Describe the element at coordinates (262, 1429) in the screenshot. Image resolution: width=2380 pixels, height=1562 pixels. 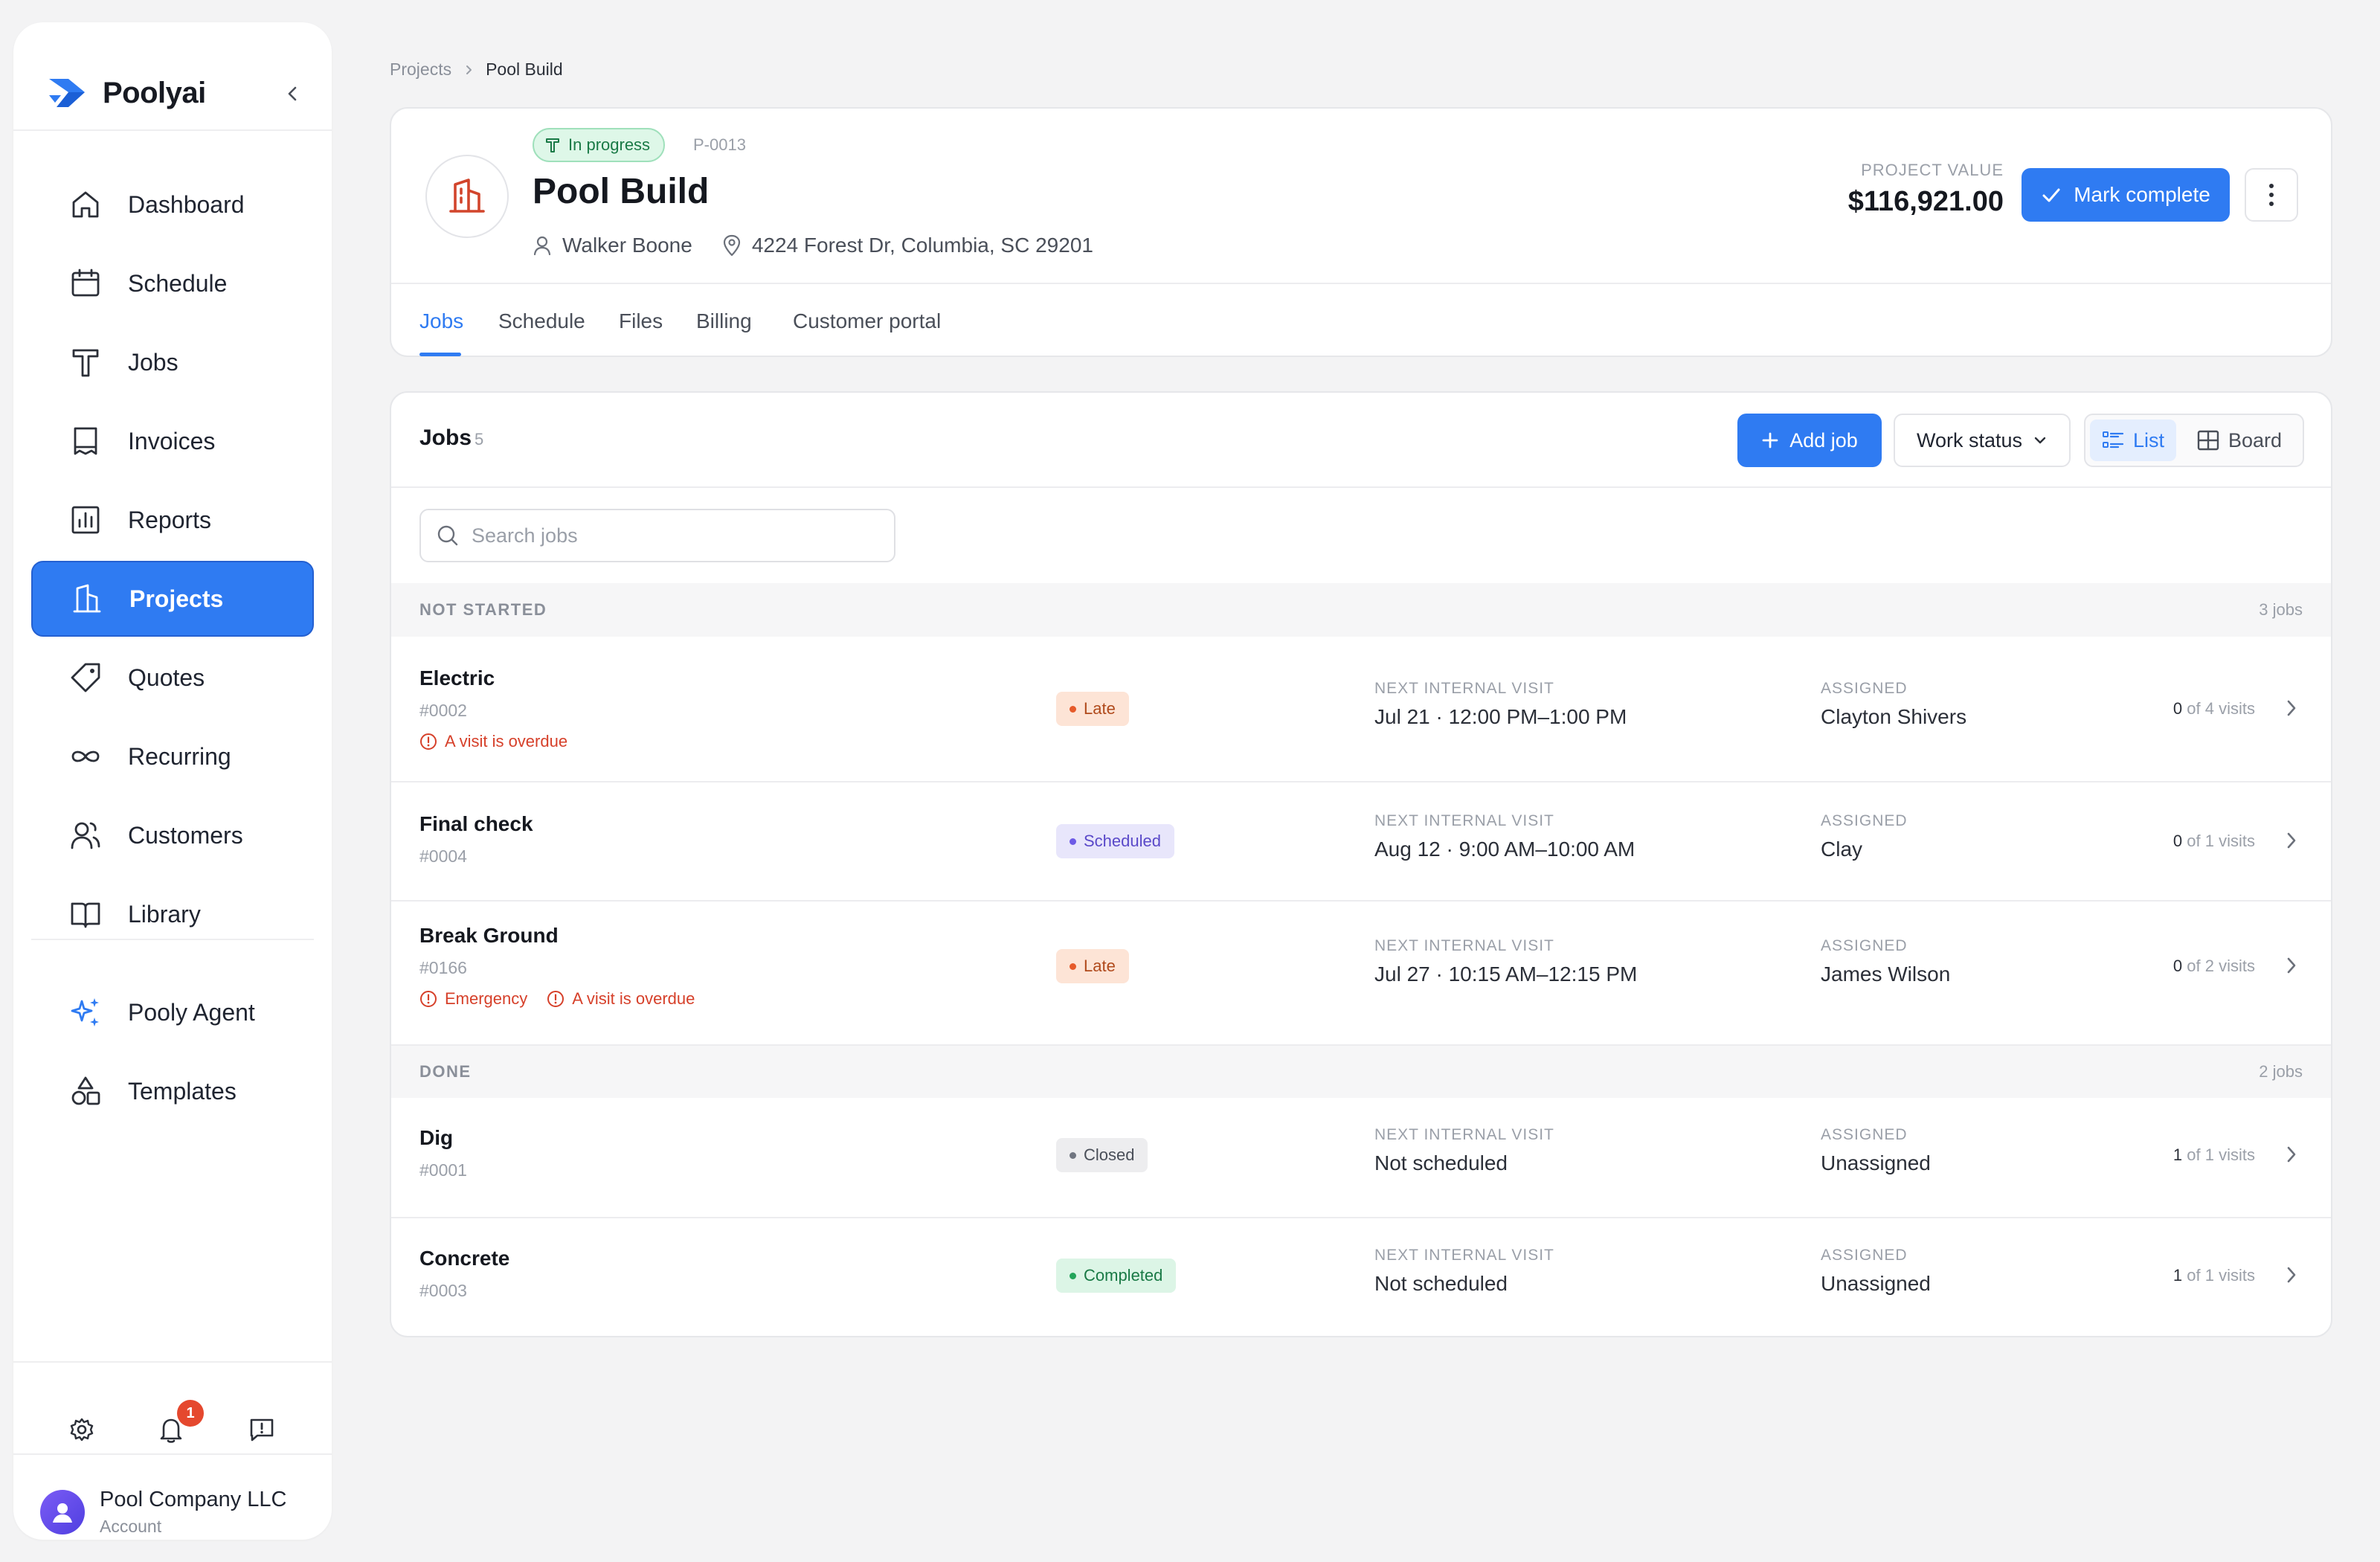
I see `feedback-button` at that location.